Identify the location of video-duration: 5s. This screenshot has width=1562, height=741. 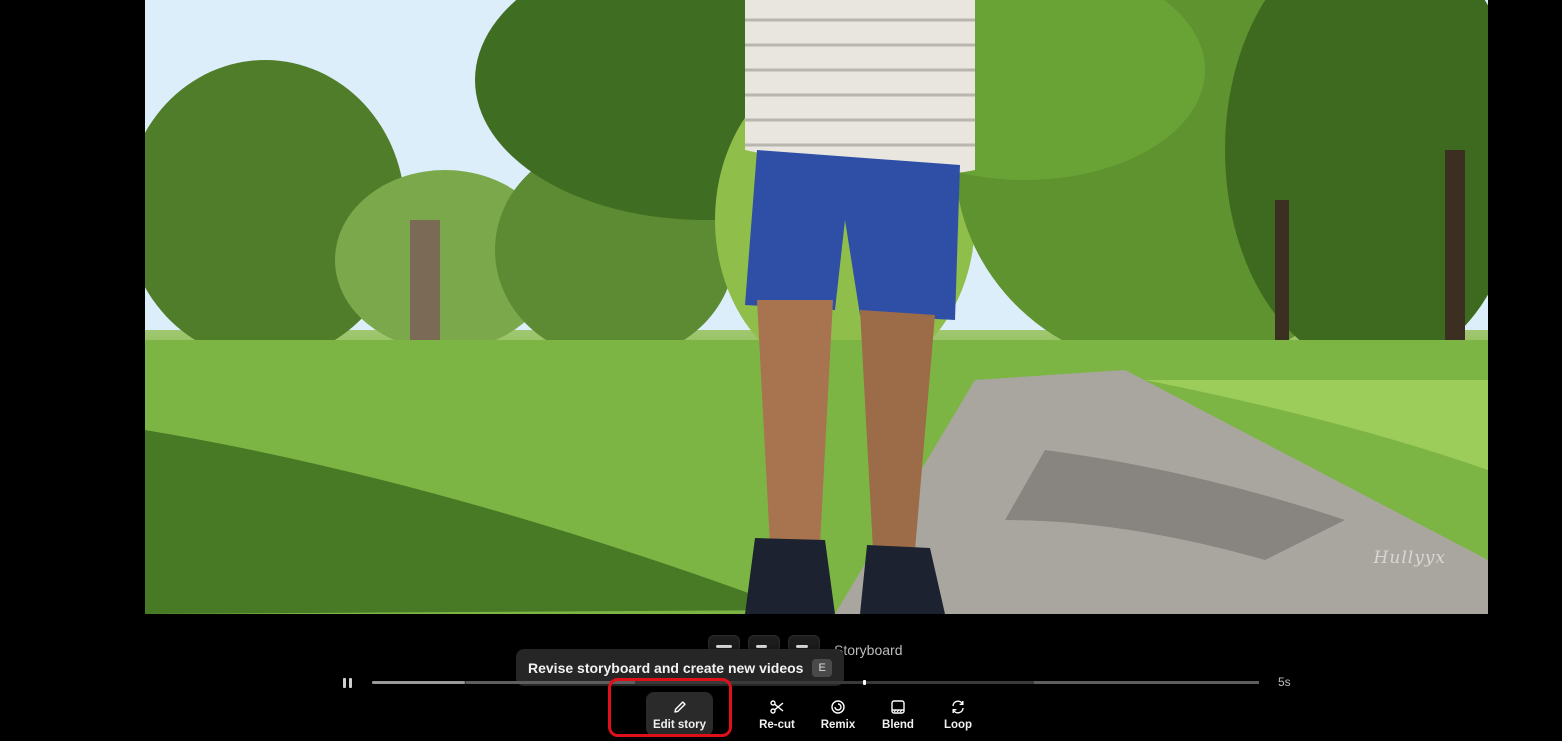
(1284, 682).